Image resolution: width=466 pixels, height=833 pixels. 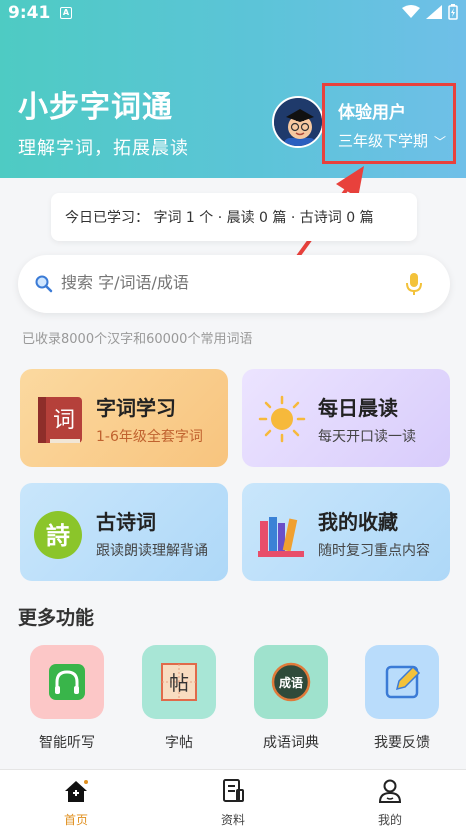 What do you see at coordinates (383, 140) in the screenshot?
I see `grade-selector: 三年级下学期` at bounding box center [383, 140].